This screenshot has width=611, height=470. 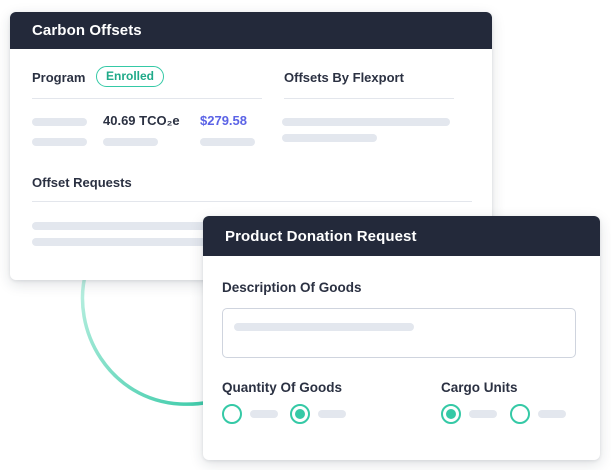 I want to click on offsets-by-flexport-label: Offsets By Flexport, so click(x=344, y=77).